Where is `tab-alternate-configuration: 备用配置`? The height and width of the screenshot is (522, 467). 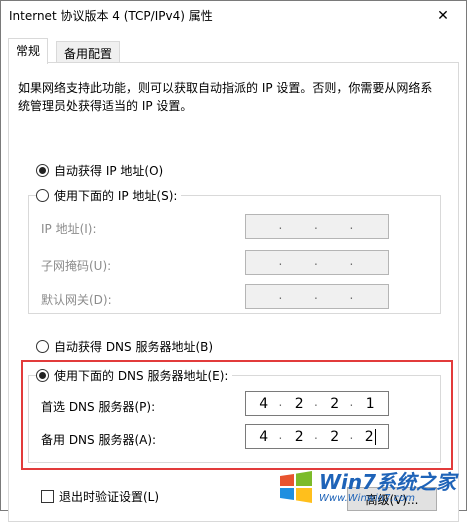 tab-alternate-configuration: 备用配置 is located at coordinates (88, 52).